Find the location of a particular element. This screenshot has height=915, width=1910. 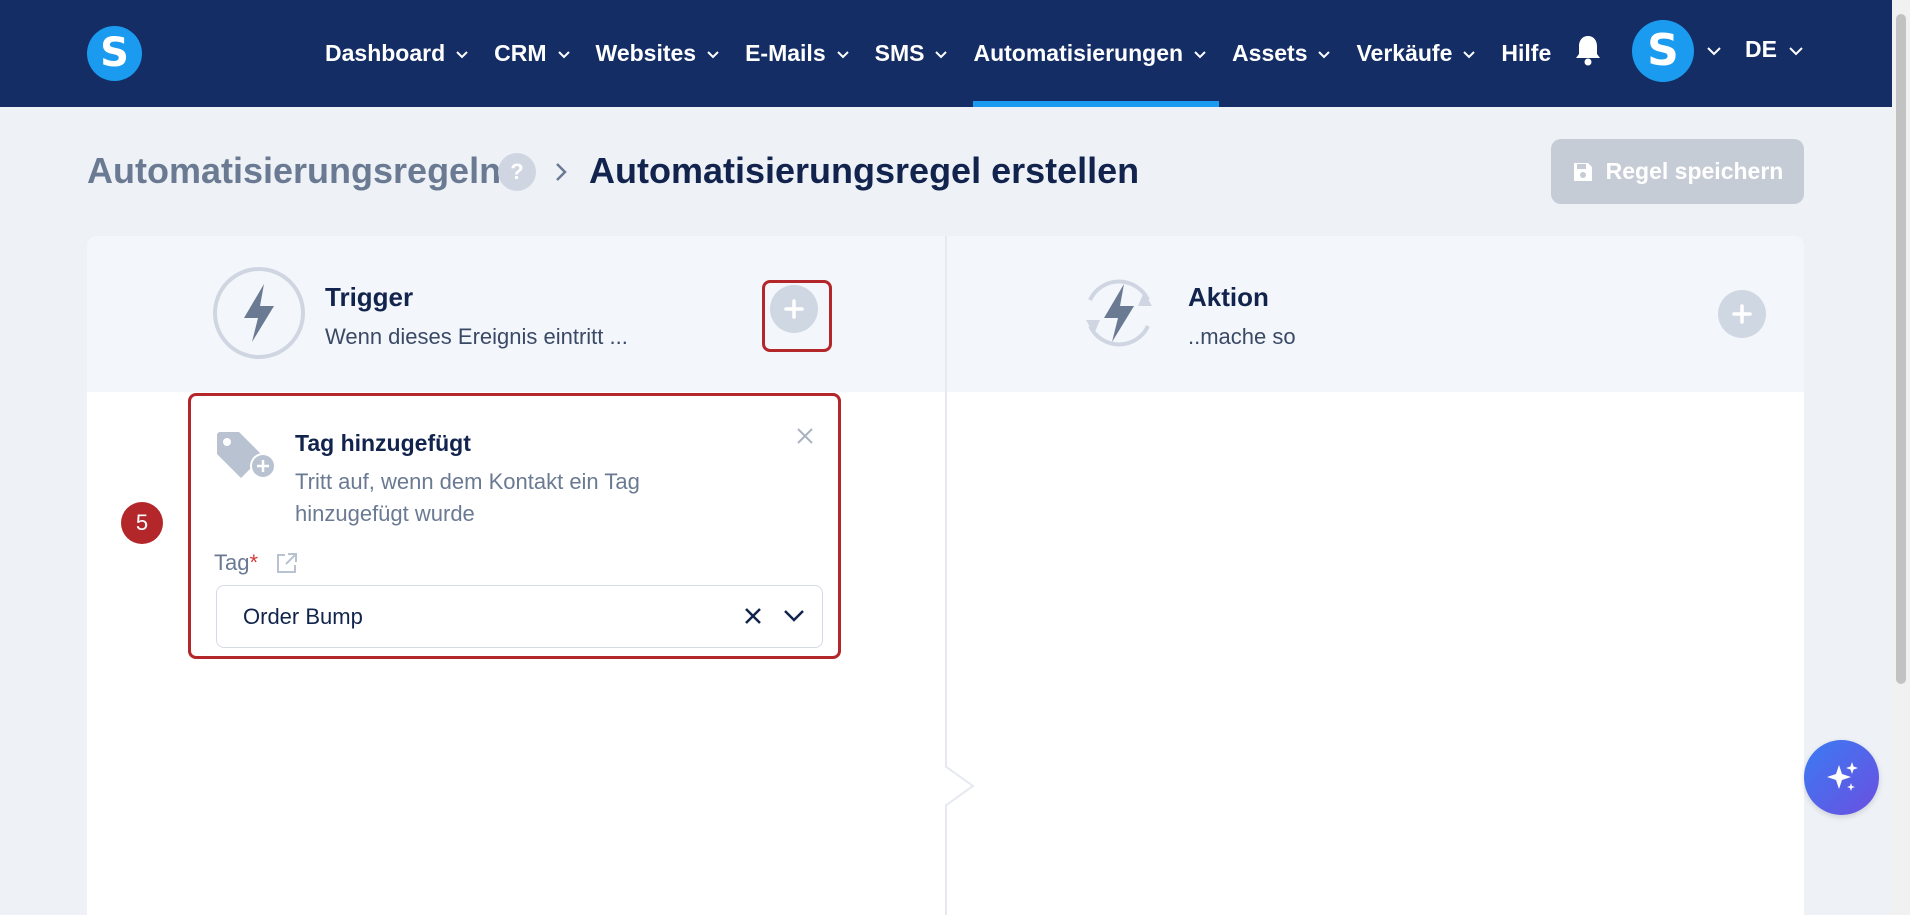

page-scrollbar is located at coordinates (1901, 457).